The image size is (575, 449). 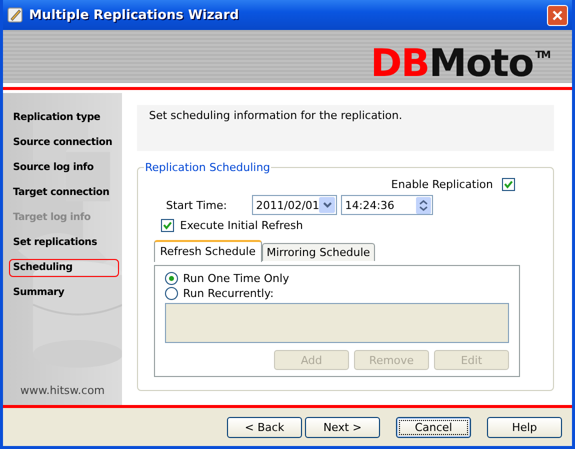 I want to click on schedule-tab: Refresh Schedule, so click(x=208, y=251).